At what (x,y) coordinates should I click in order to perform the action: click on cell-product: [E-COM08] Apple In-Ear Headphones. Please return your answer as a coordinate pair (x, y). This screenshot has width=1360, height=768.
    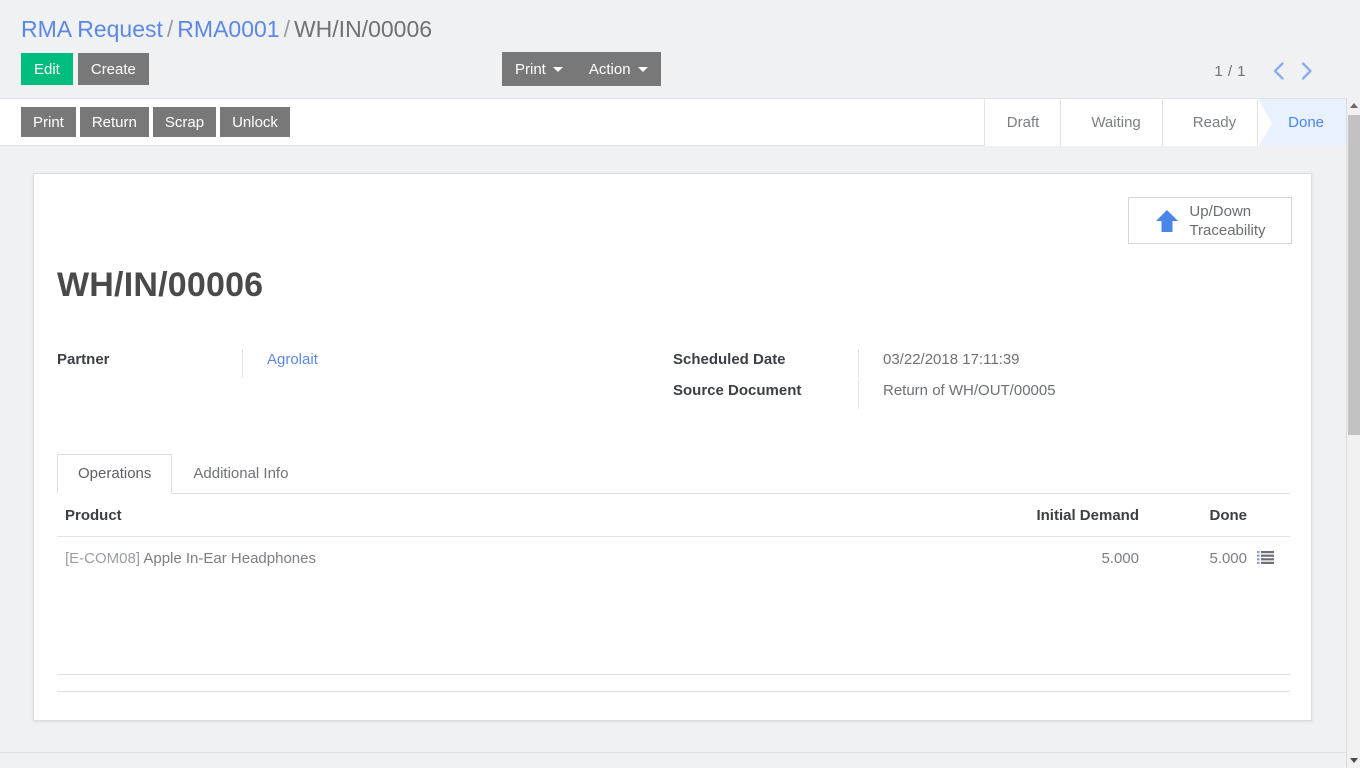
    Looking at the image, I should click on (510, 558).